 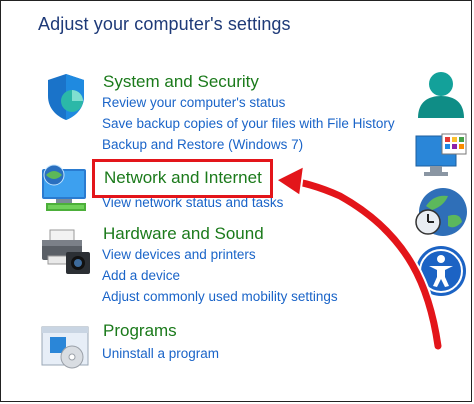 What do you see at coordinates (141, 275) in the screenshot?
I see `link-add-device: Add a device` at bounding box center [141, 275].